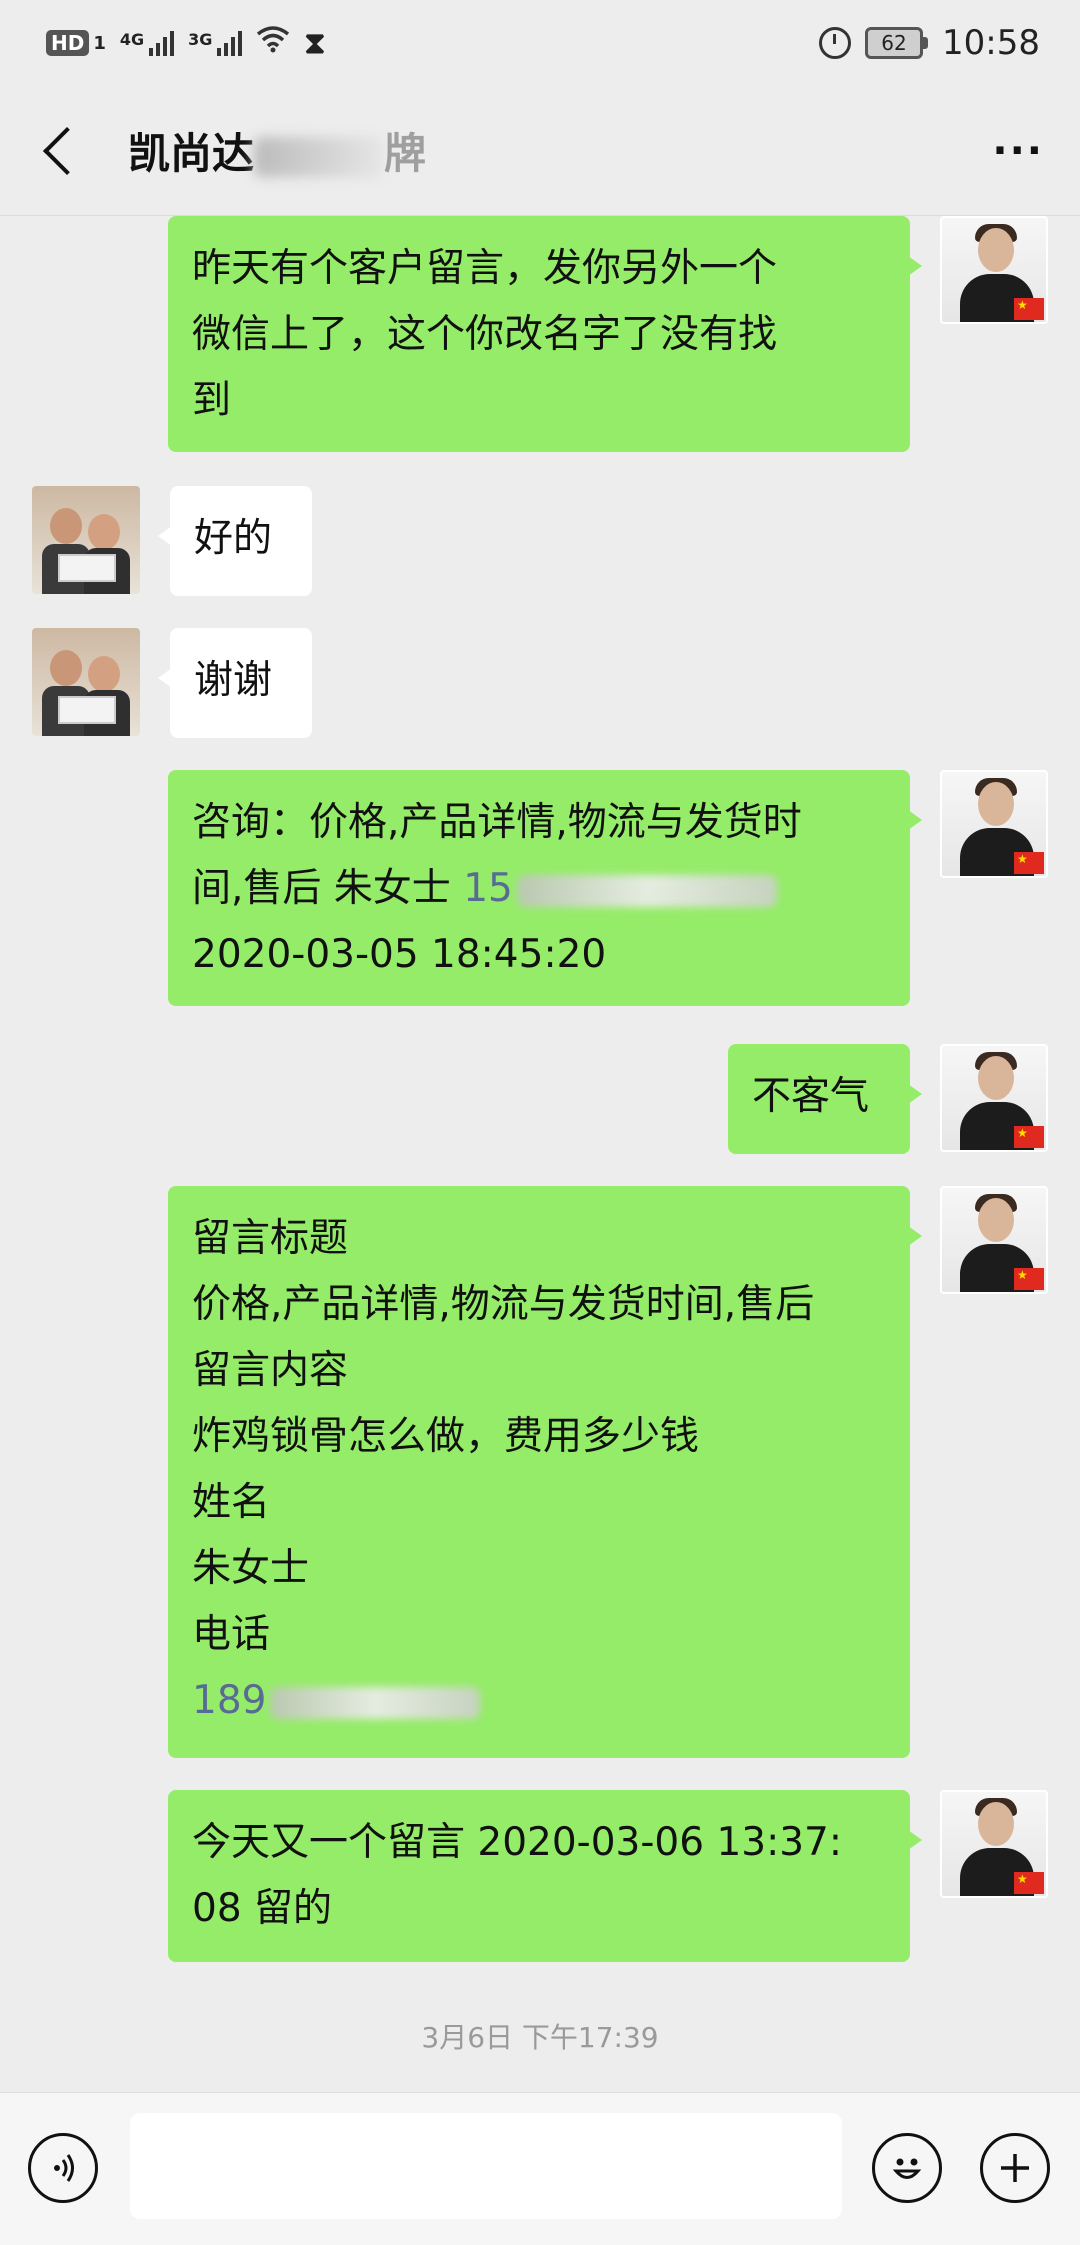 The width and height of the screenshot is (1080, 2245). Describe the element at coordinates (212, 400) in the screenshot. I see `message-line: 到` at that location.